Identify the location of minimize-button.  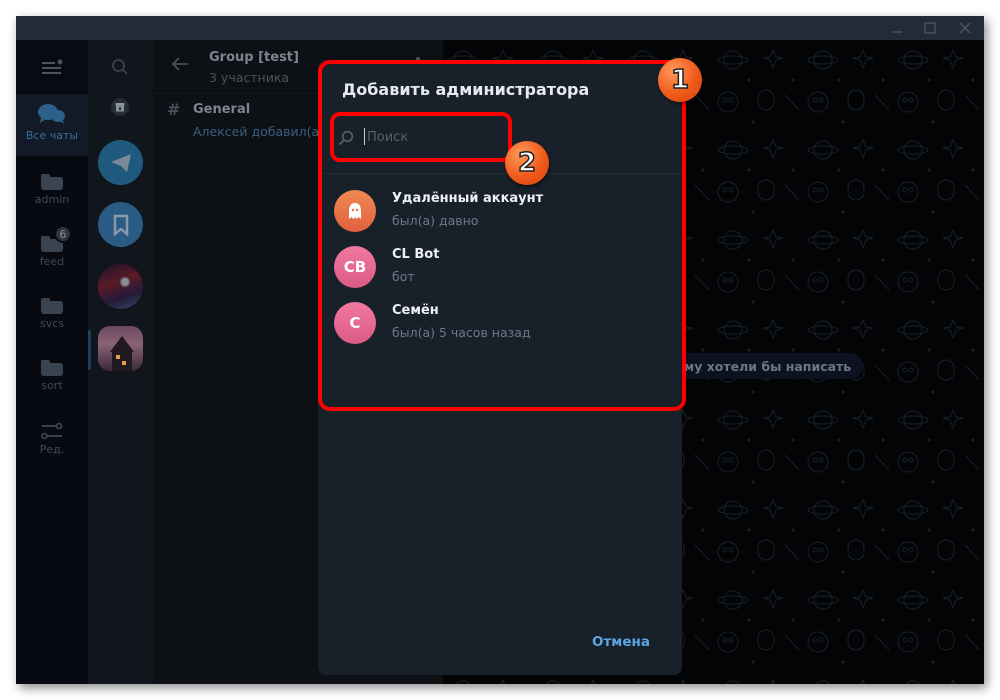
(897, 28).